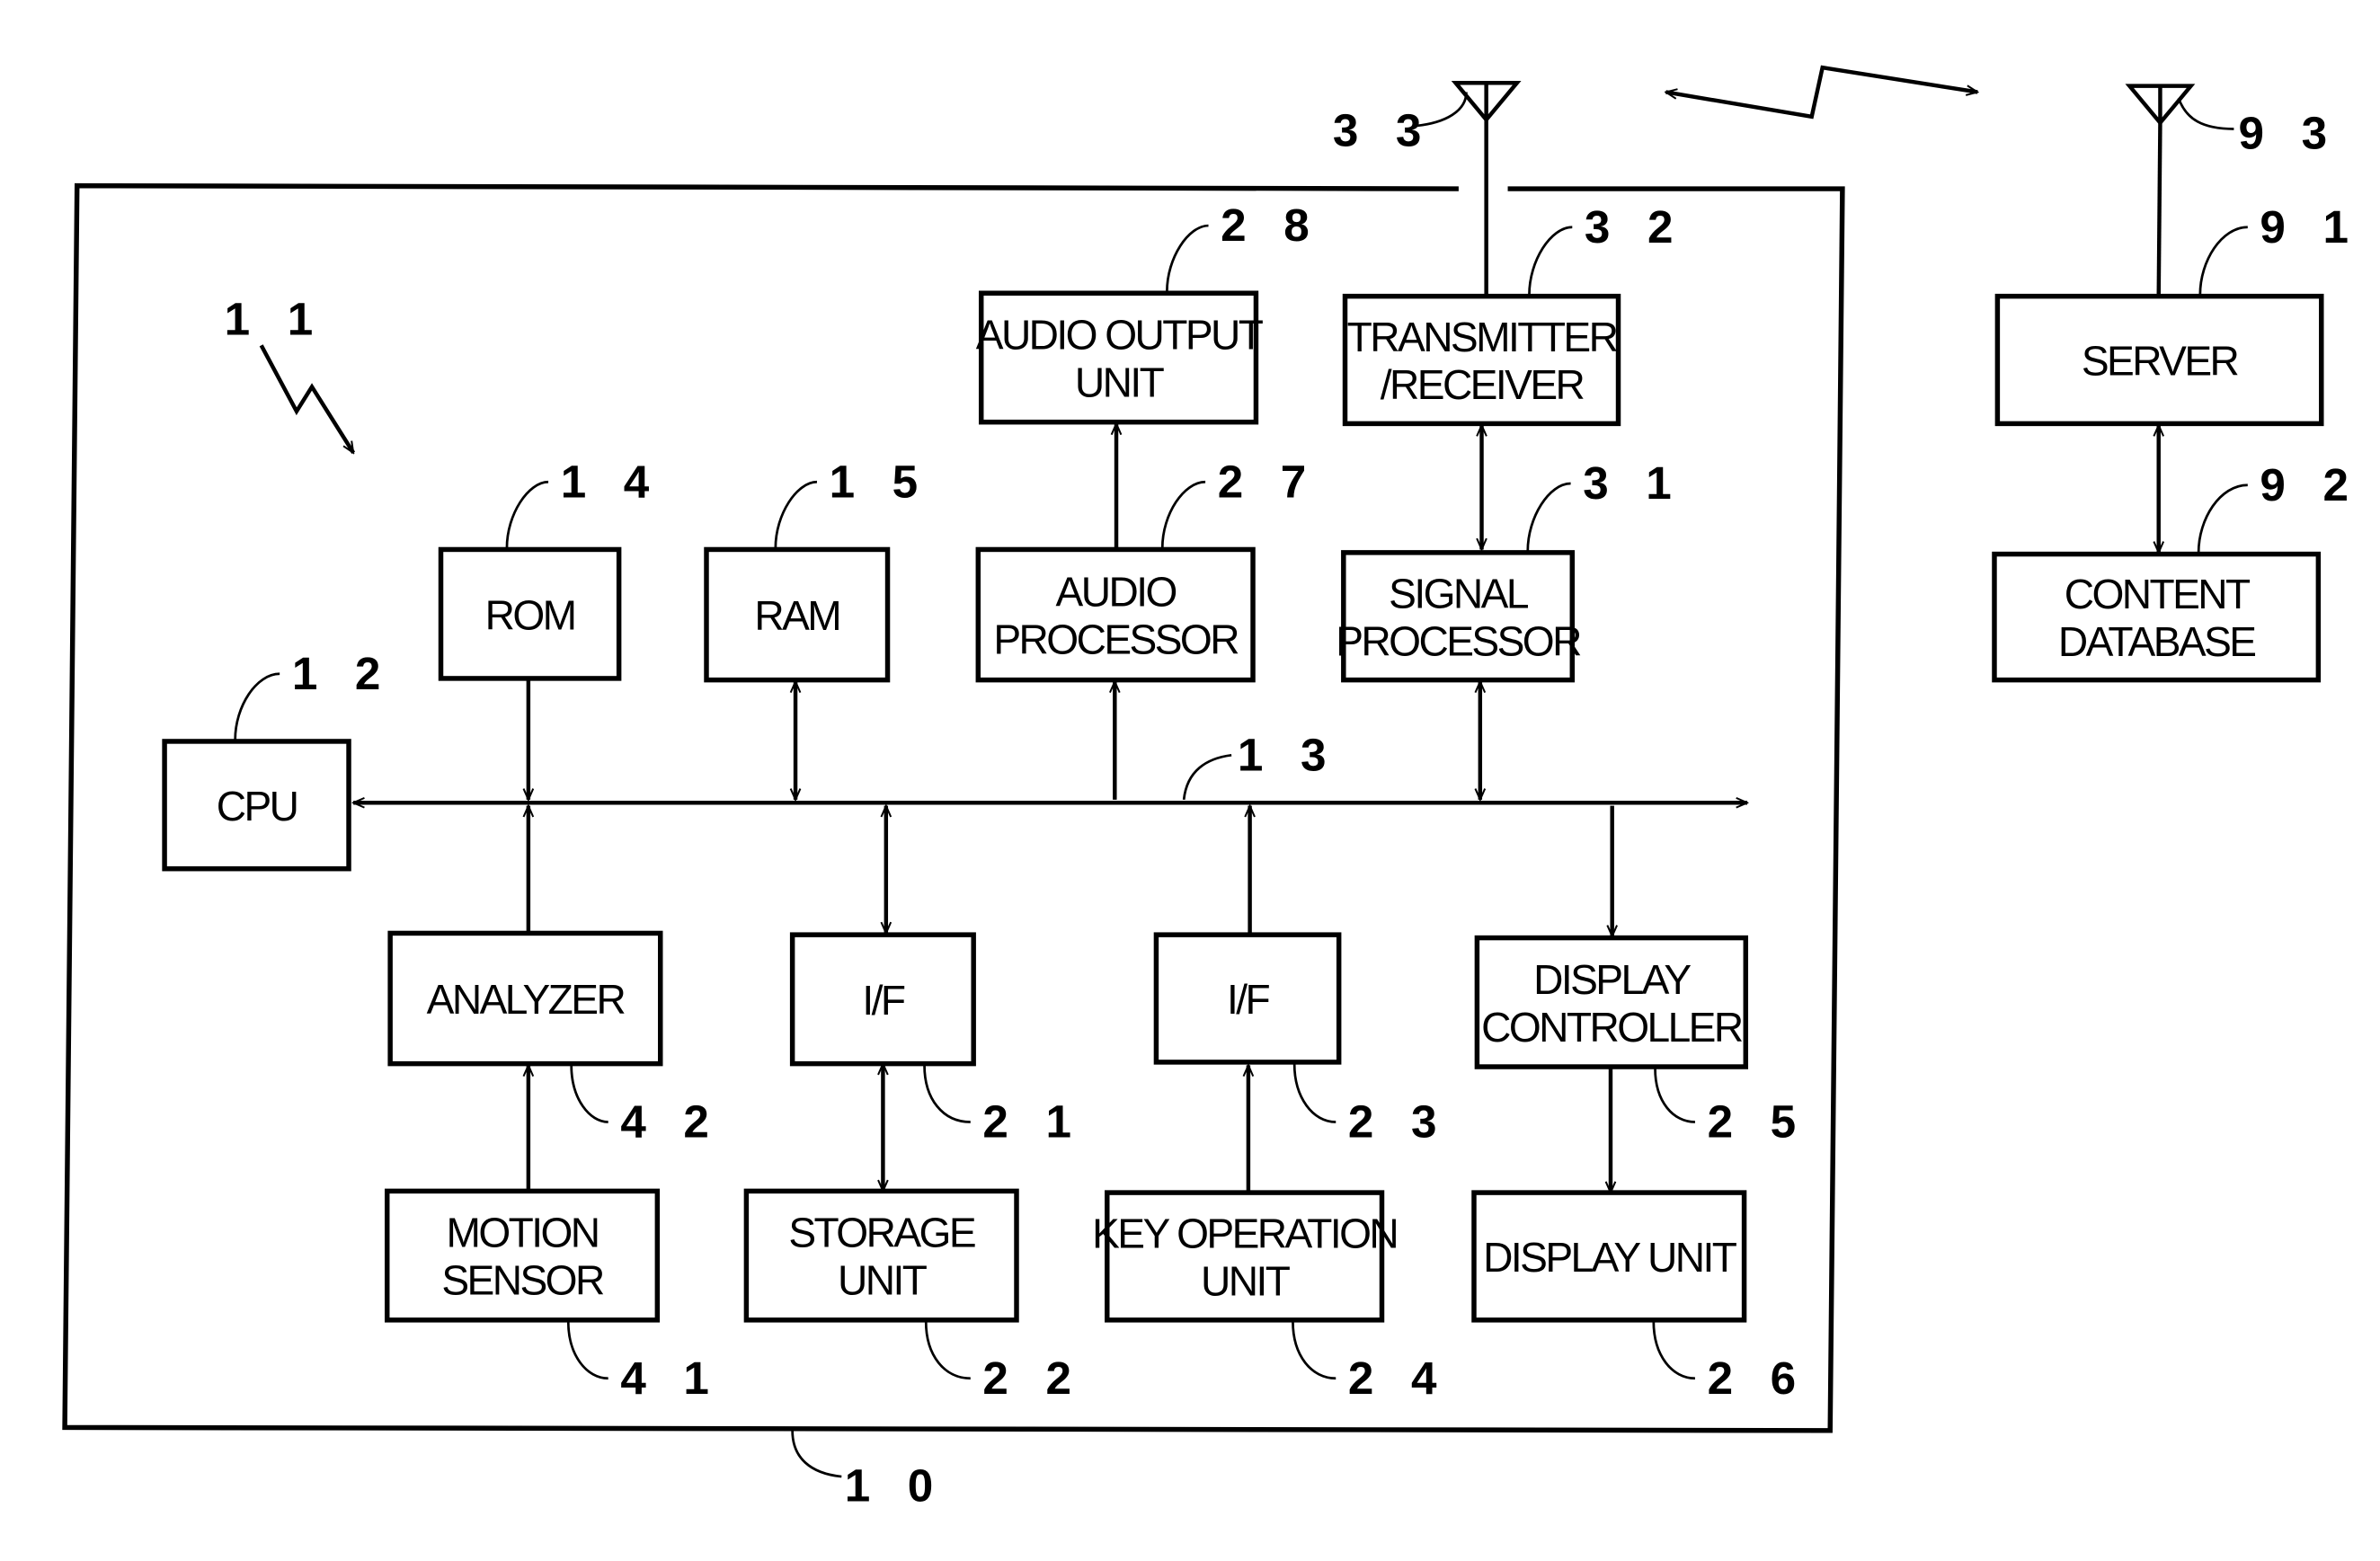 This screenshot has width=2380, height=1561. Describe the element at coordinates (1635, 227) in the screenshot. I see `reference-numeral: 3 2` at that location.